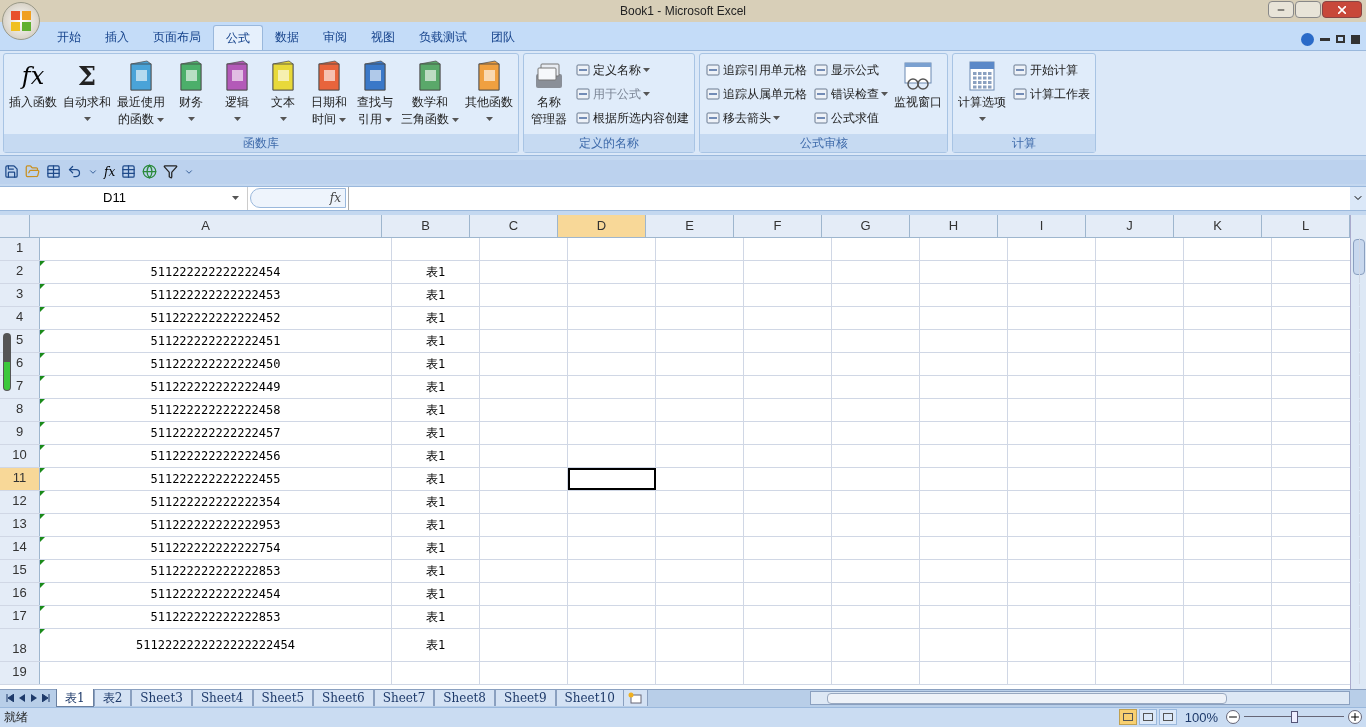 Image resolution: width=1366 pixels, height=727 pixels. Describe the element at coordinates (756, 117) in the screenshot. I see `ribbon-button: 移去箭头` at that location.